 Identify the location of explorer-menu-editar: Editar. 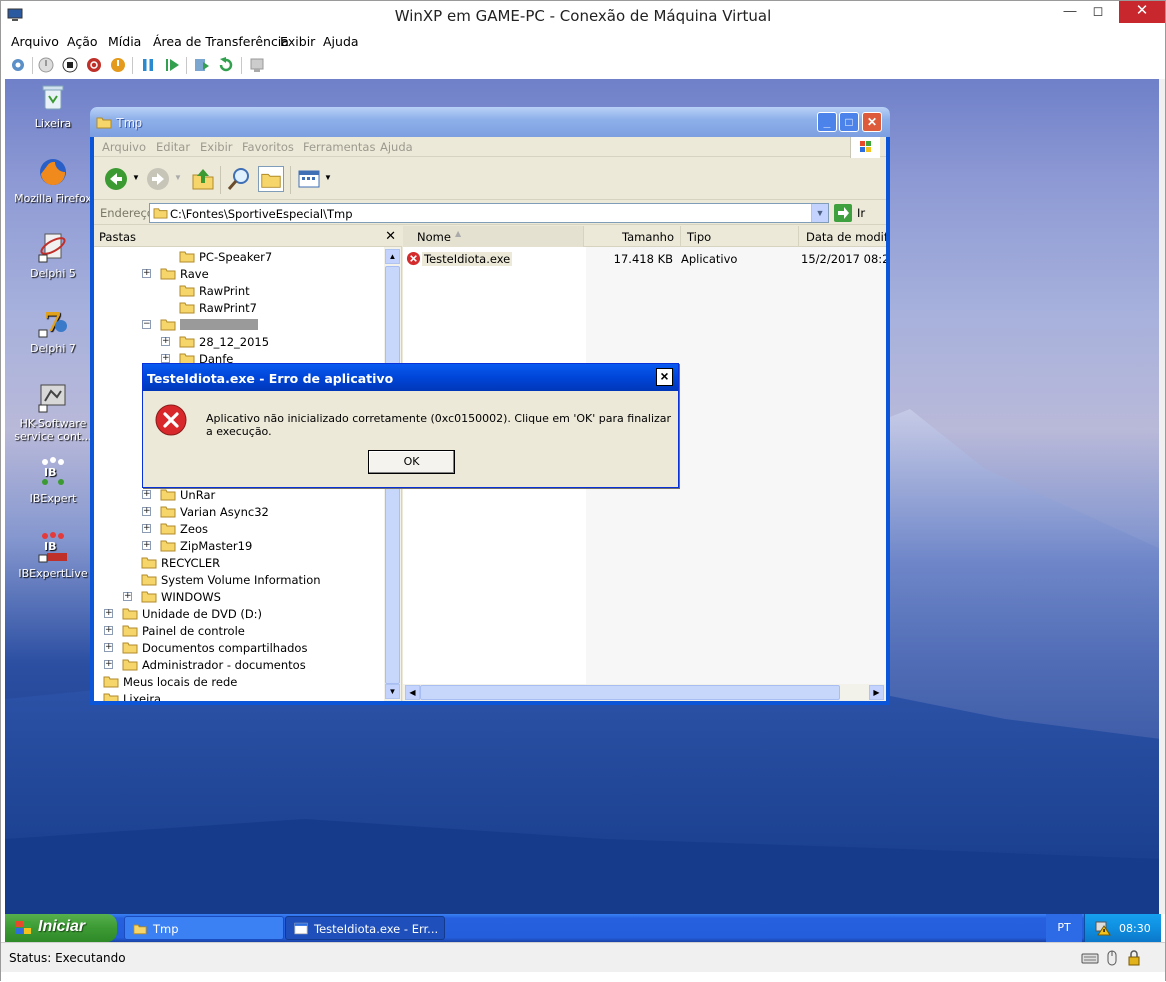
(173, 147).